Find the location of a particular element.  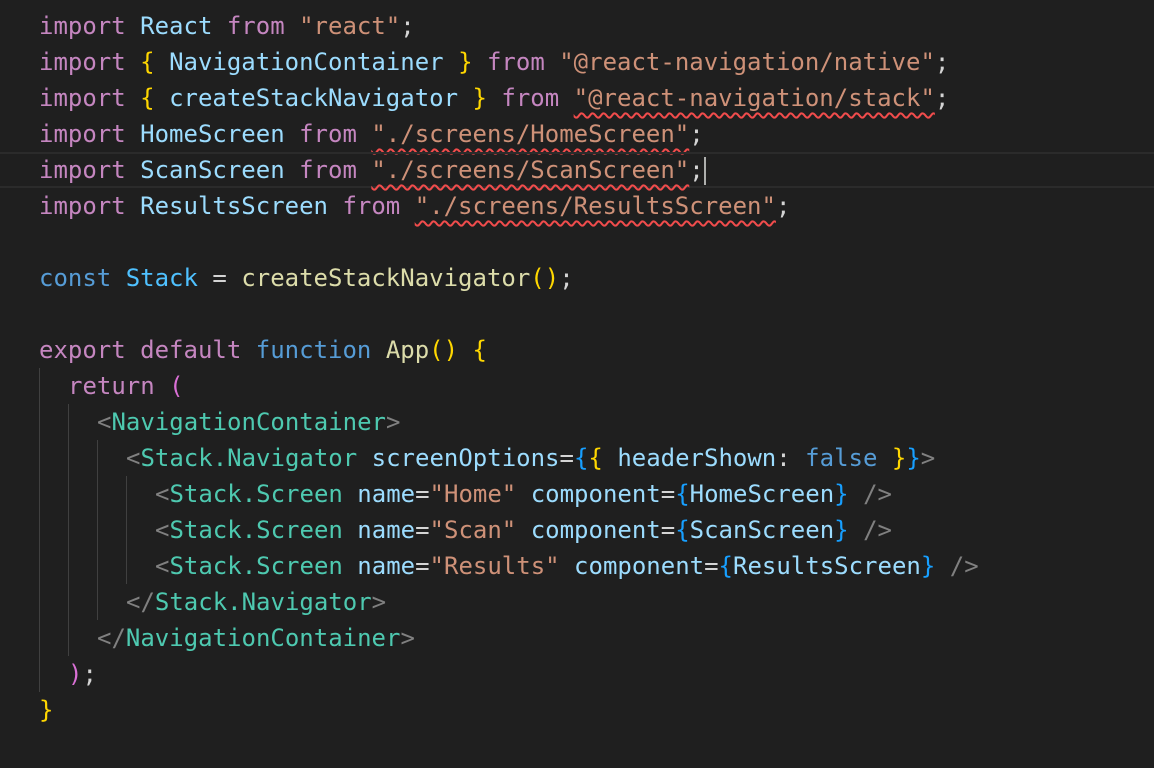

code-token: Stack.Navigator is located at coordinates (263, 602).